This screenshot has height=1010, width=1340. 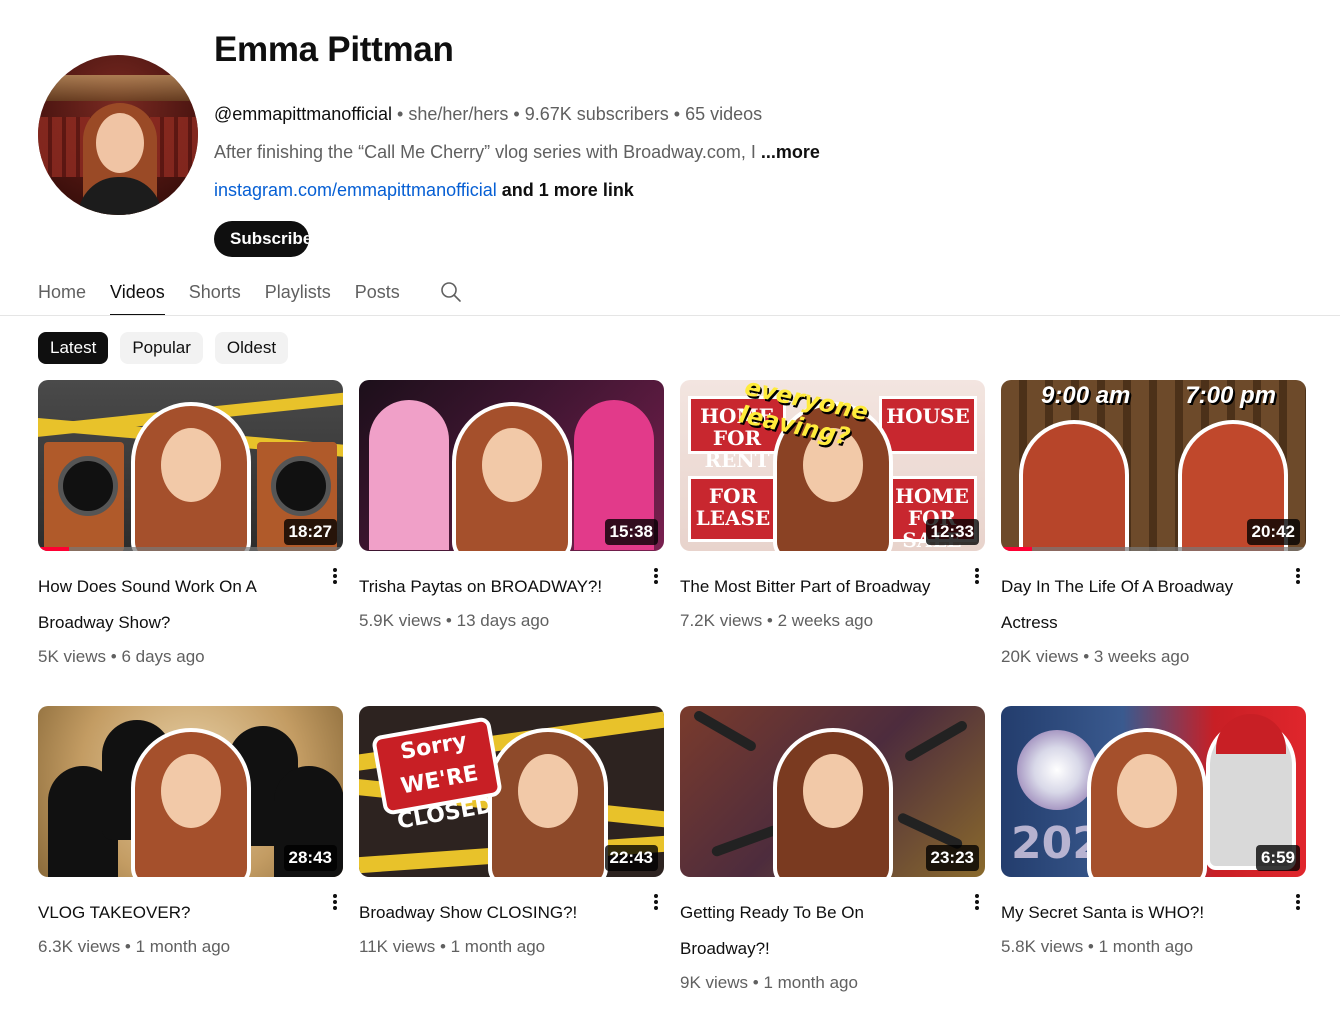 I want to click on video-thumbnail: 2025 6:59, so click(x=1153, y=791).